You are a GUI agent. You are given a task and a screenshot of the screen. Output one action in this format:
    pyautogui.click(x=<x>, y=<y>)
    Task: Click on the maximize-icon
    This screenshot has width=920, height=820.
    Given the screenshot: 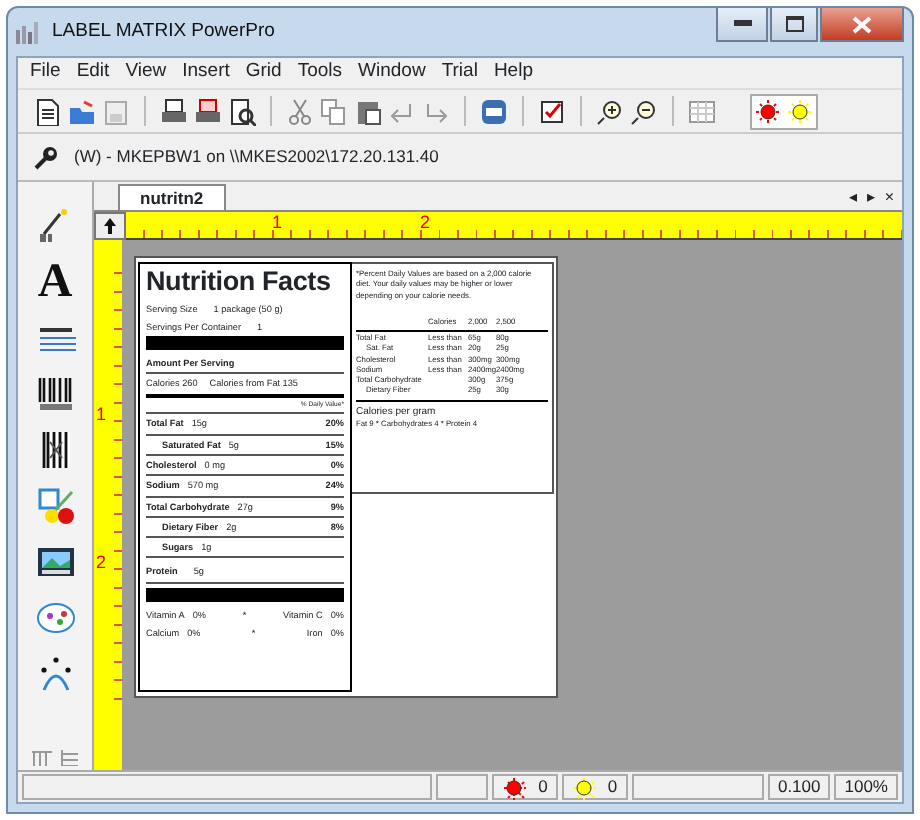 What is the action you would take?
    pyautogui.click(x=794, y=24)
    